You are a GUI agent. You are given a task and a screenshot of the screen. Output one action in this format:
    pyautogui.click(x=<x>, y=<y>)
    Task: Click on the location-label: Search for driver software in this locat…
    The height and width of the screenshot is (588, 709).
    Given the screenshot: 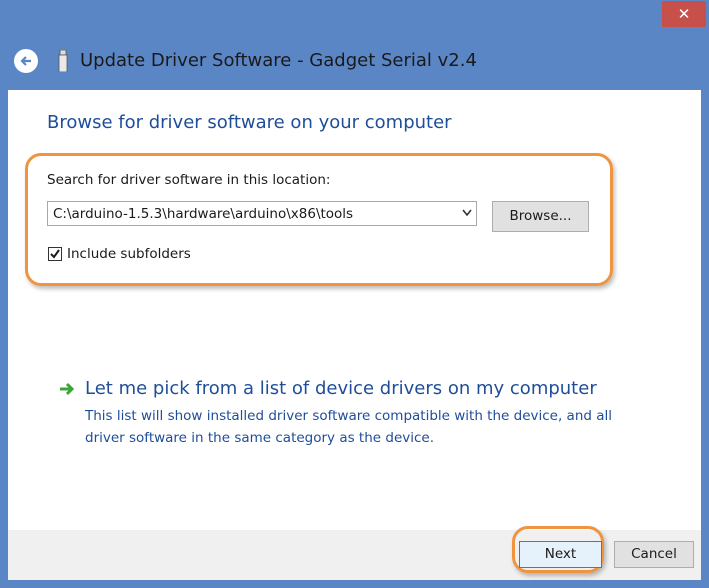 What is the action you would take?
    pyautogui.click(x=189, y=180)
    